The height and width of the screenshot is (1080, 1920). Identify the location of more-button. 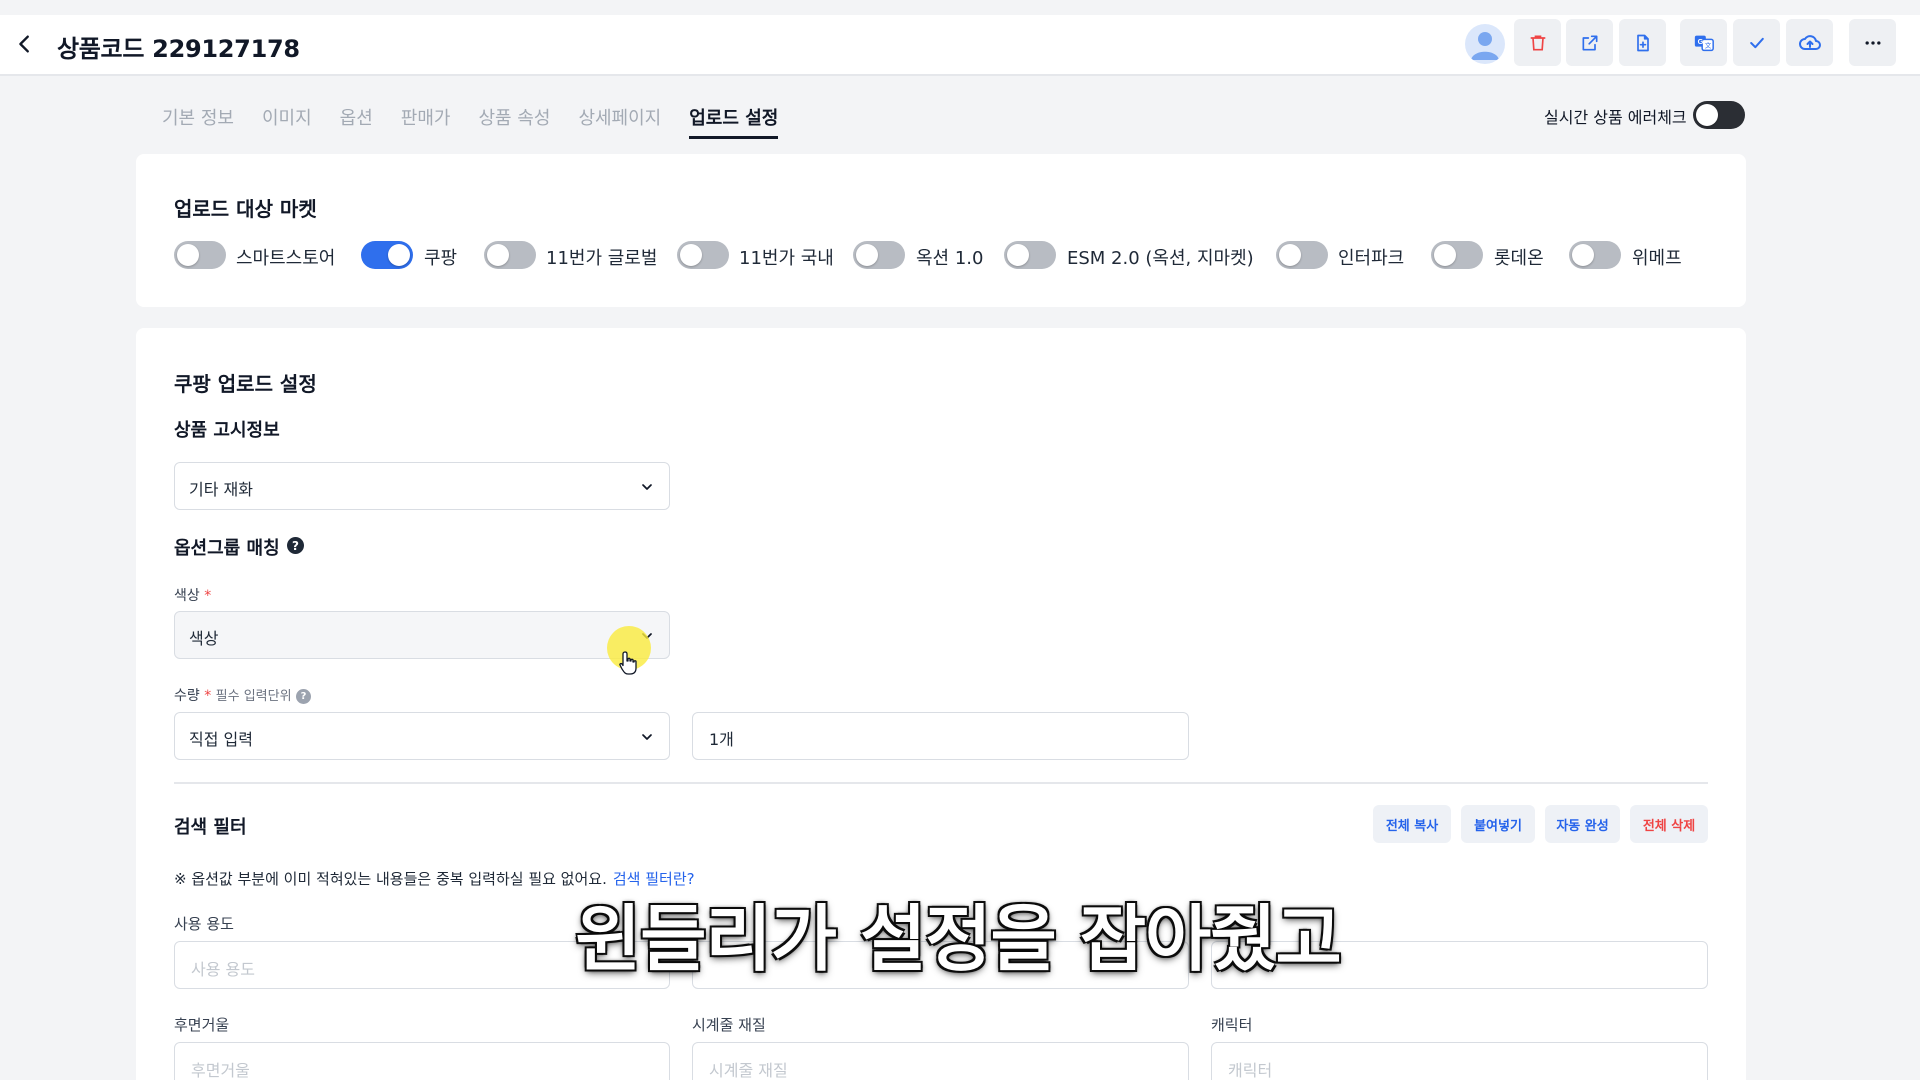
(1872, 42).